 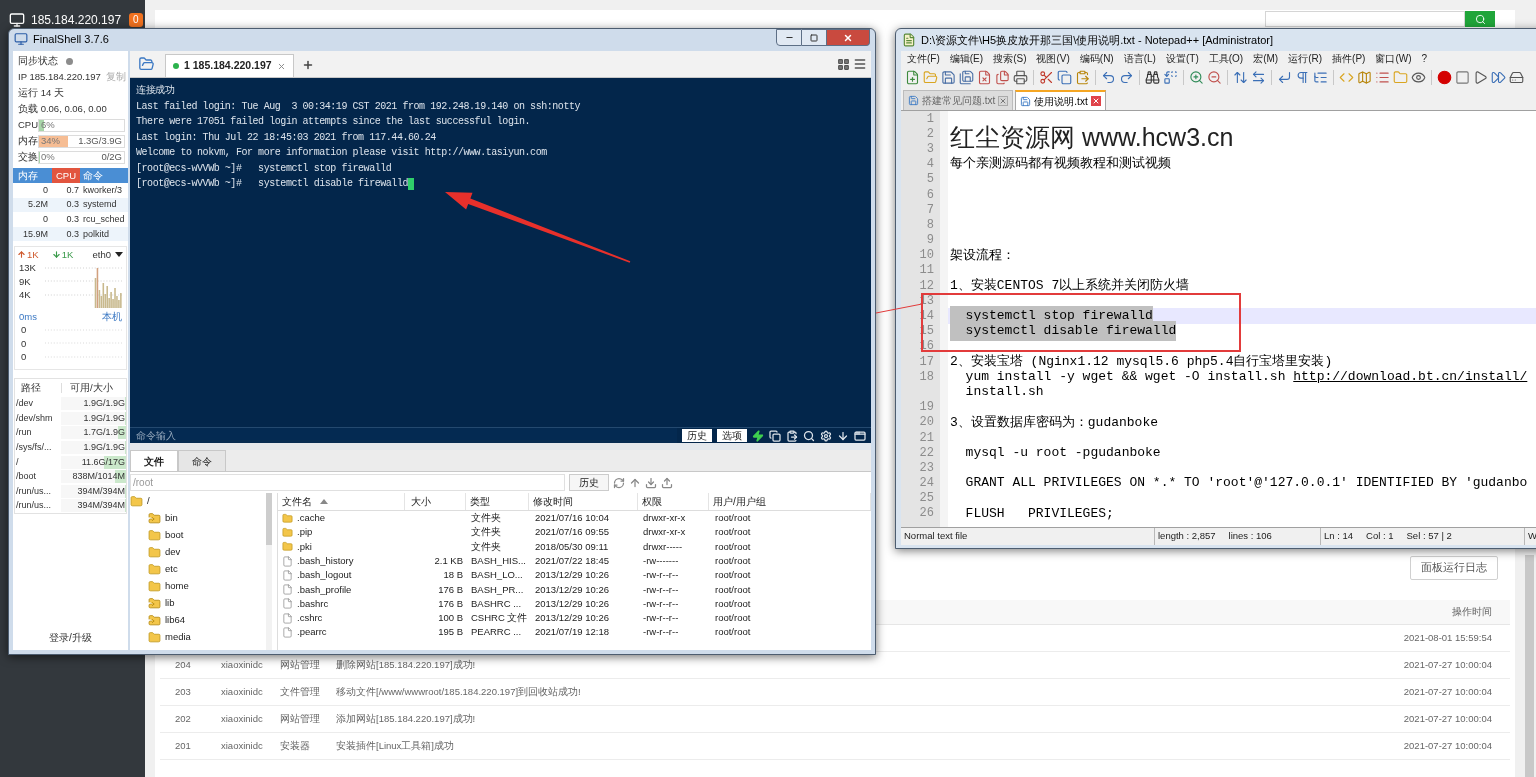 I want to click on list-icon, so click(x=1382, y=77).